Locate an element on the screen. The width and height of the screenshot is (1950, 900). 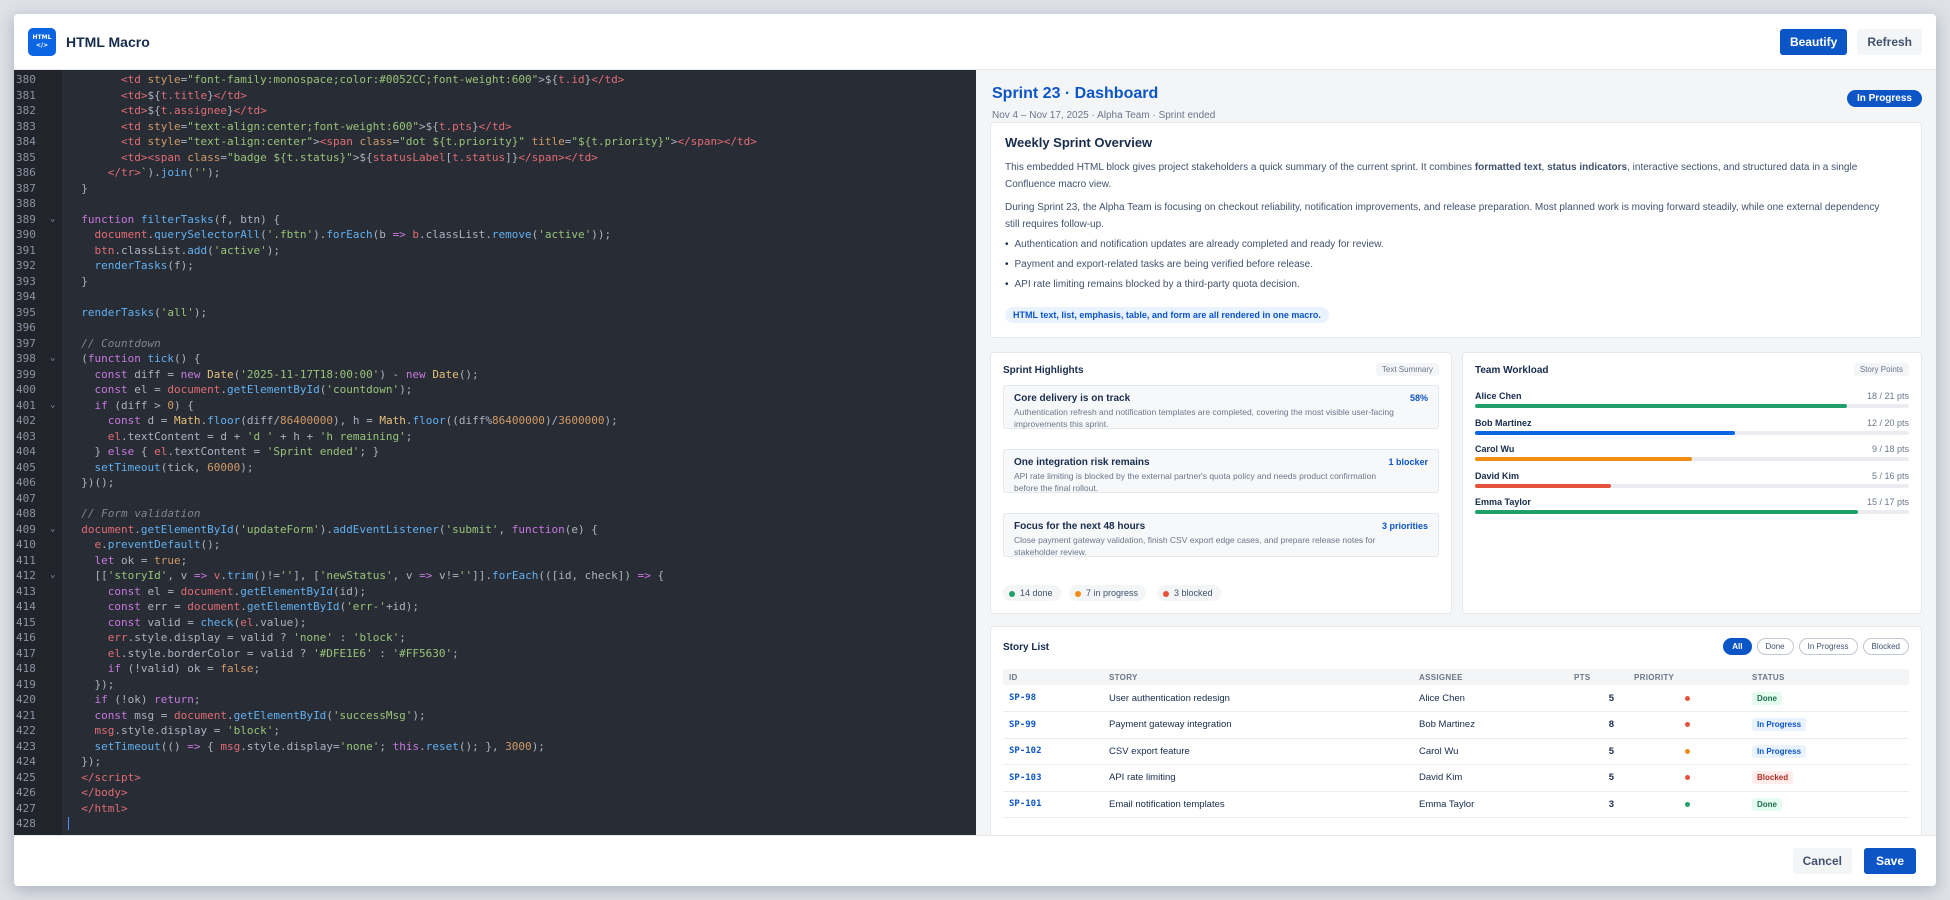
member-points: 15 / 17 pts is located at coordinates (1887, 502).